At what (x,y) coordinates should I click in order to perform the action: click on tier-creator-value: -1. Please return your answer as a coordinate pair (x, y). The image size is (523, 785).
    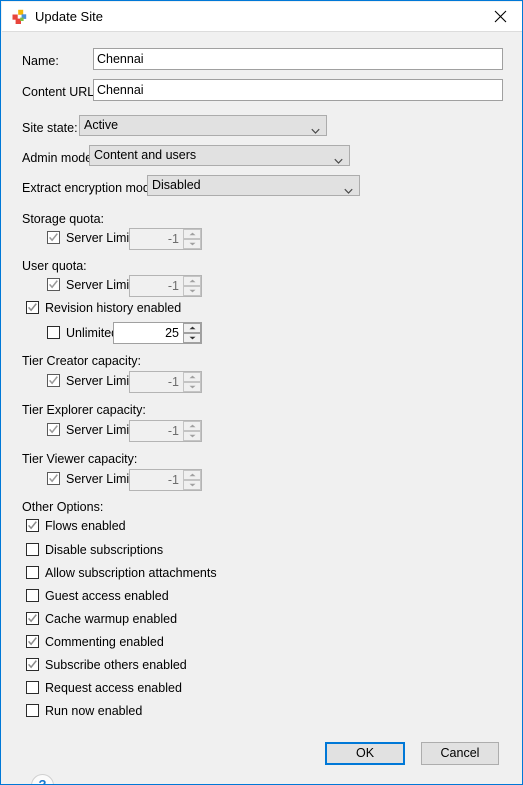
    Looking at the image, I should click on (173, 382).